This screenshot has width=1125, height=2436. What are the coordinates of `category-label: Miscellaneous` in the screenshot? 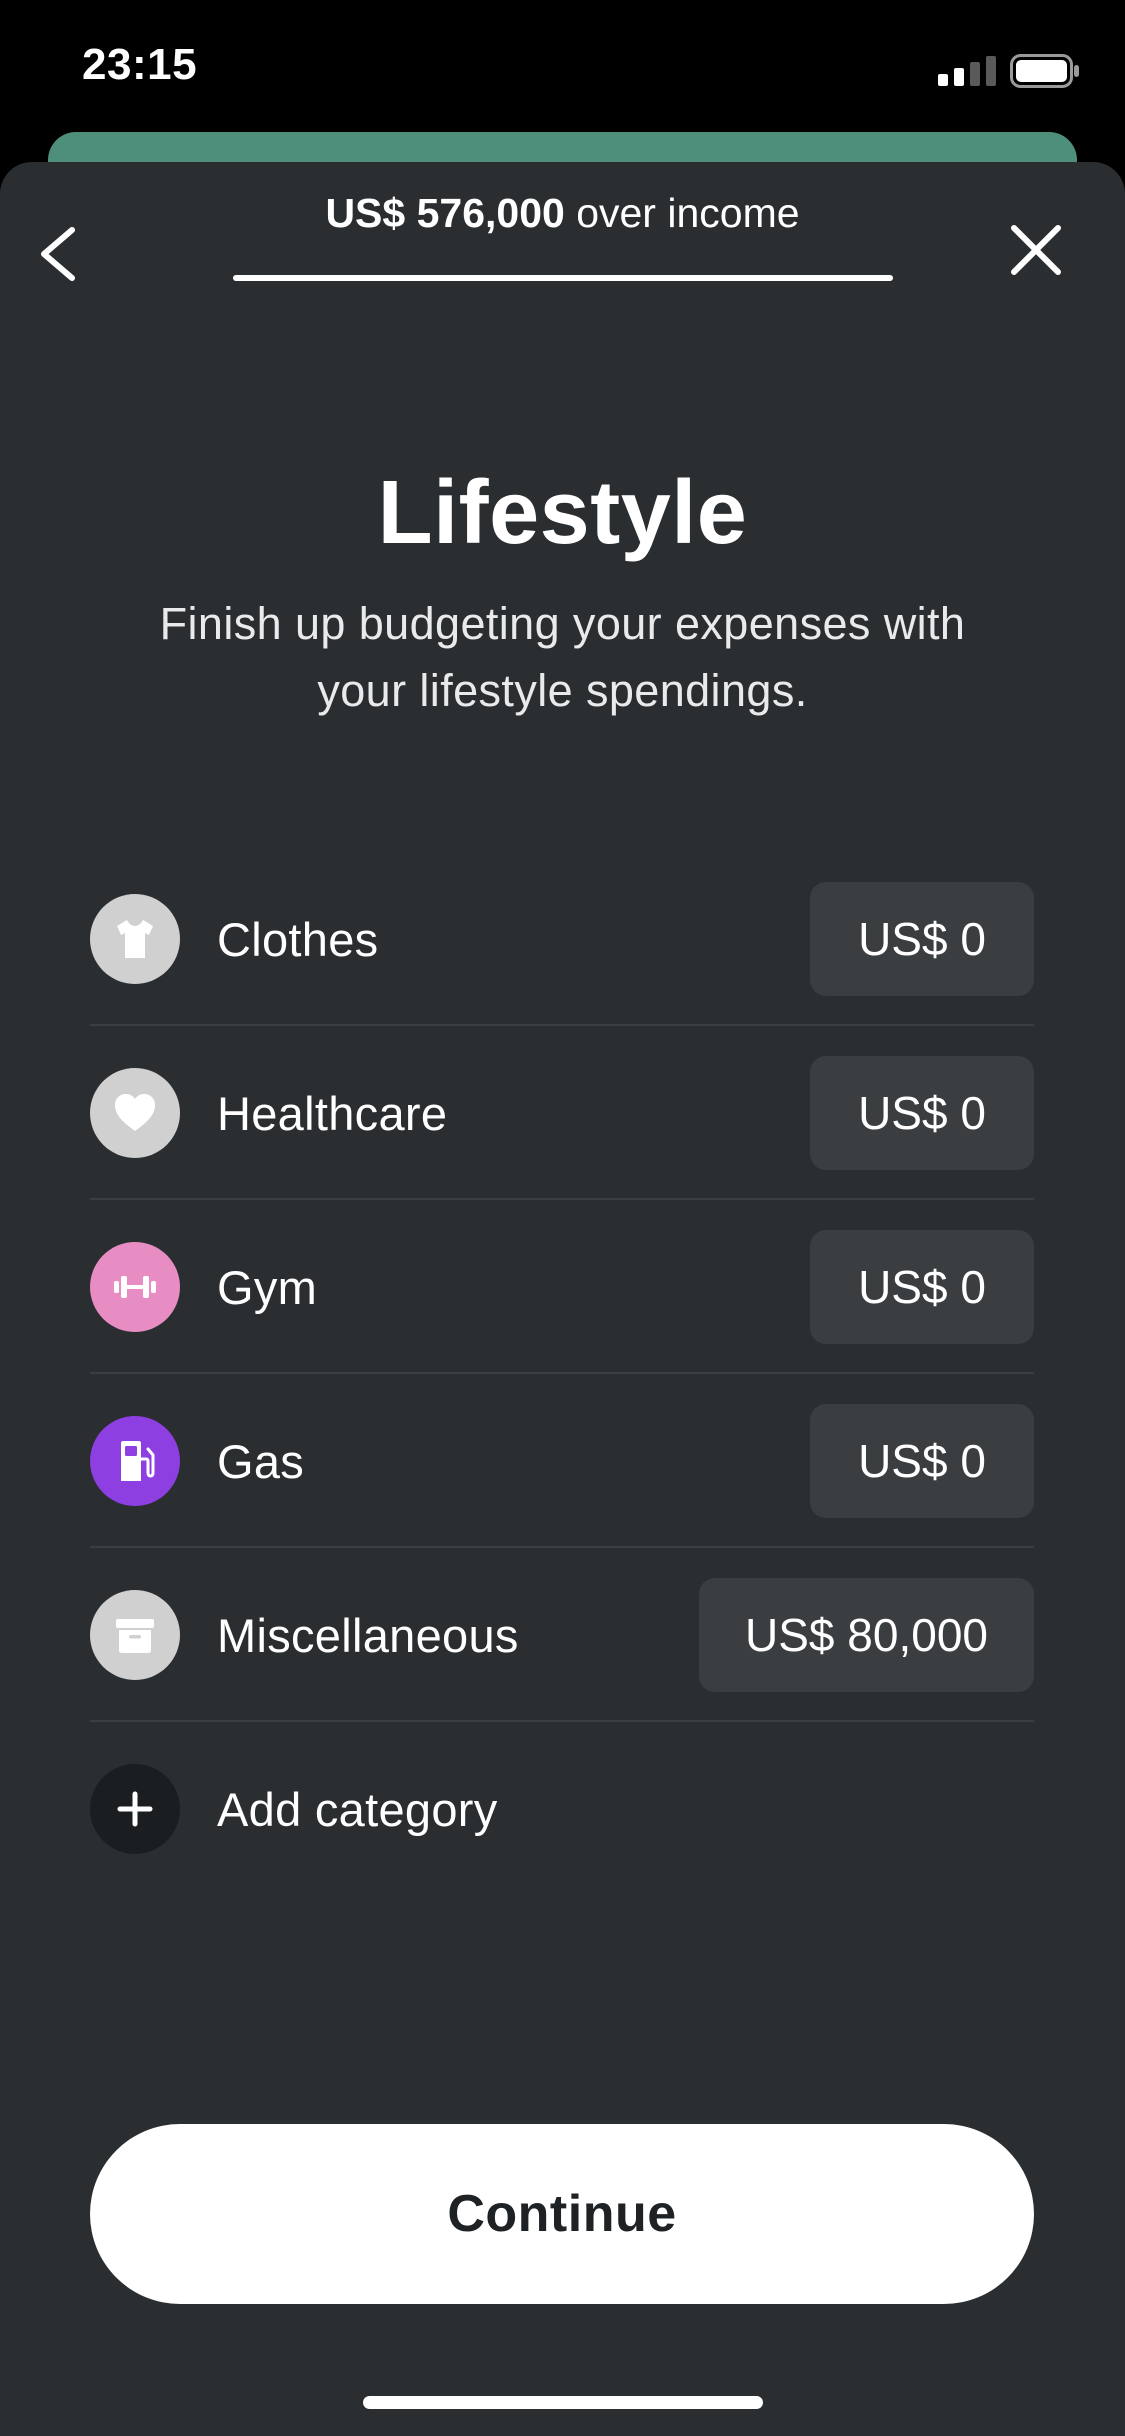 It's located at (368, 1635).